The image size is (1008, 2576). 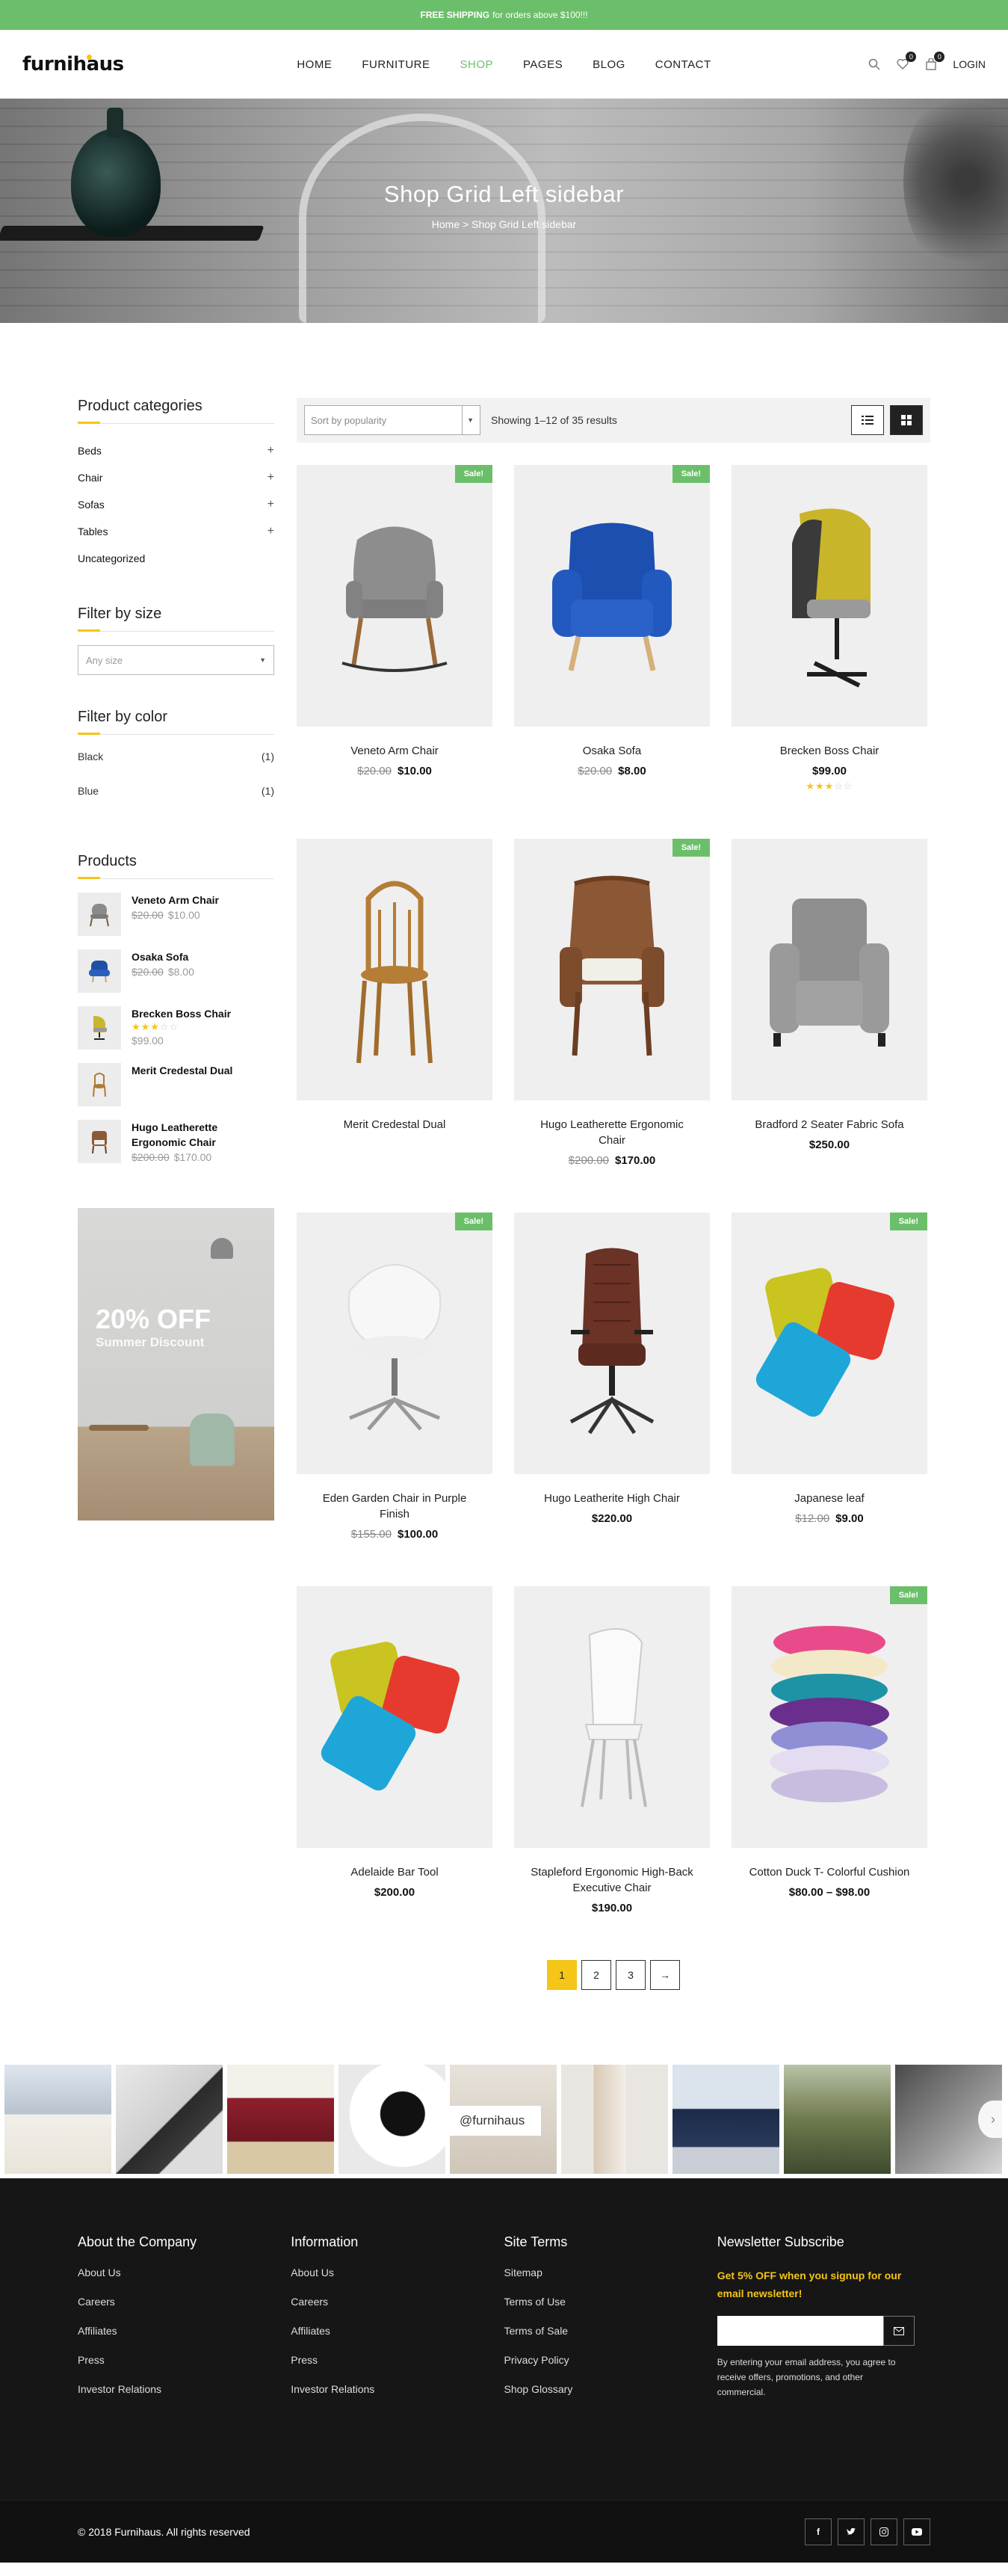 What do you see at coordinates (492, 2121) in the screenshot?
I see `instagram-handle: @furnihaus` at bounding box center [492, 2121].